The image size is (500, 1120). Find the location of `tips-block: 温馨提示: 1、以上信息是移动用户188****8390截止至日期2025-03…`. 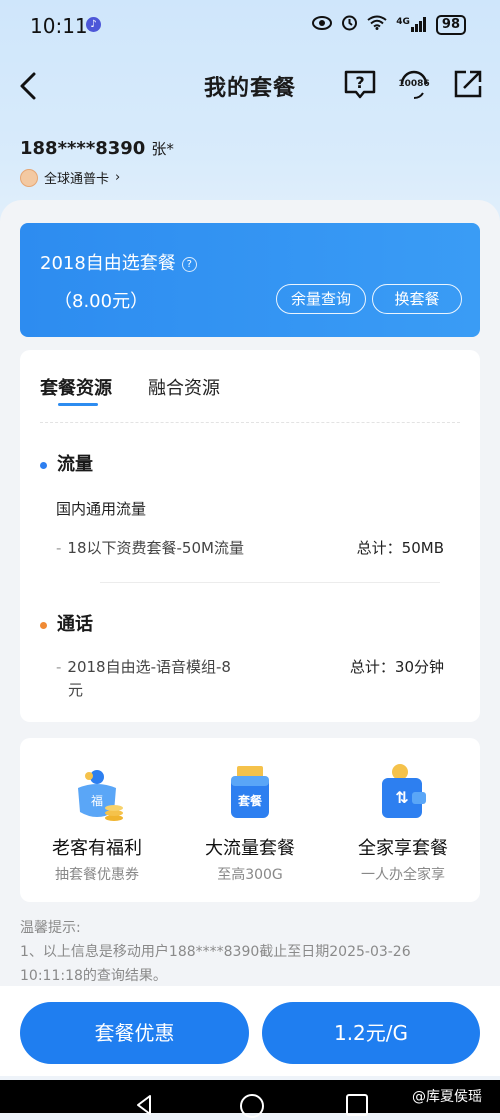

tips-block: 温馨提示: 1、以上信息是移动用户188****8390截止至日期2025-03… is located at coordinates (250, 952).